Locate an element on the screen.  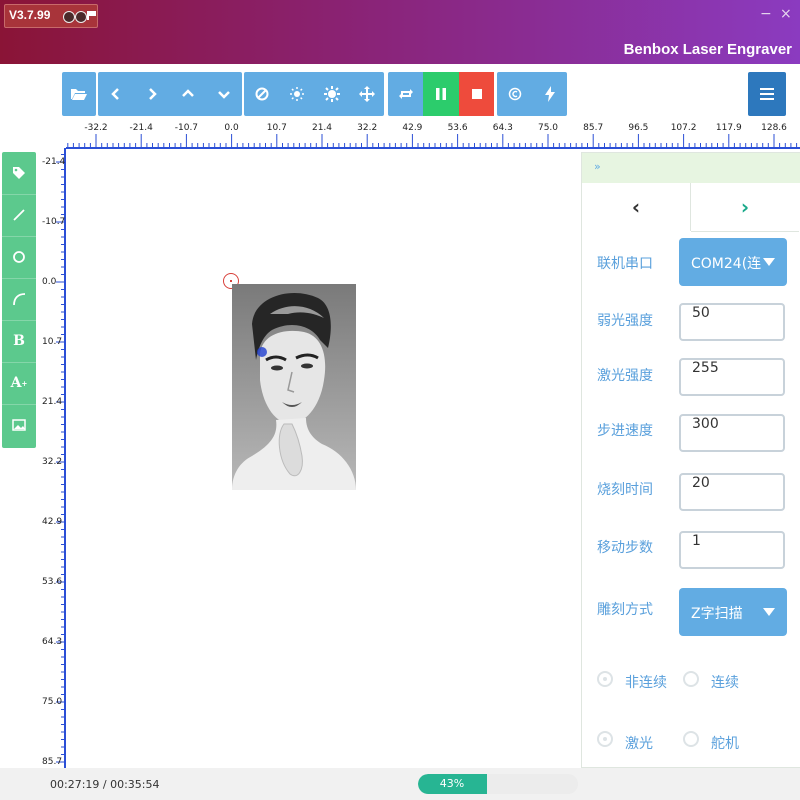
circle-icon is located at coordinates (19, 257).